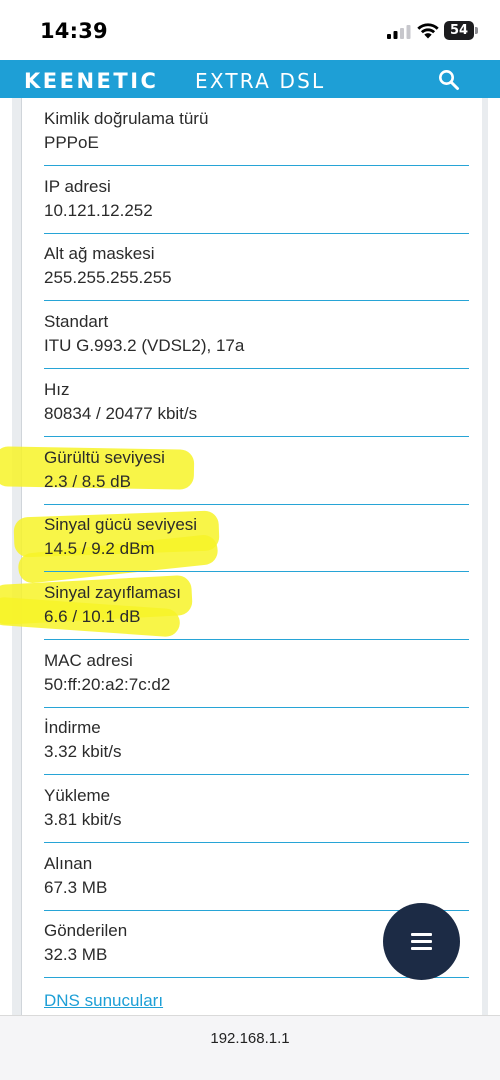  I want to click on field-value: 255.255.255.255, so click(108, 278).